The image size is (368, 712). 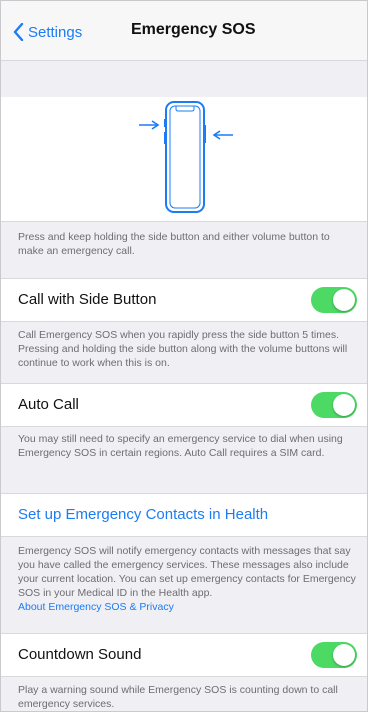 What do you see at coordinates (184, 300) in the screenshot?
I see `call-side-button-row: Call with Side Button` at bounding box center [184, 300].